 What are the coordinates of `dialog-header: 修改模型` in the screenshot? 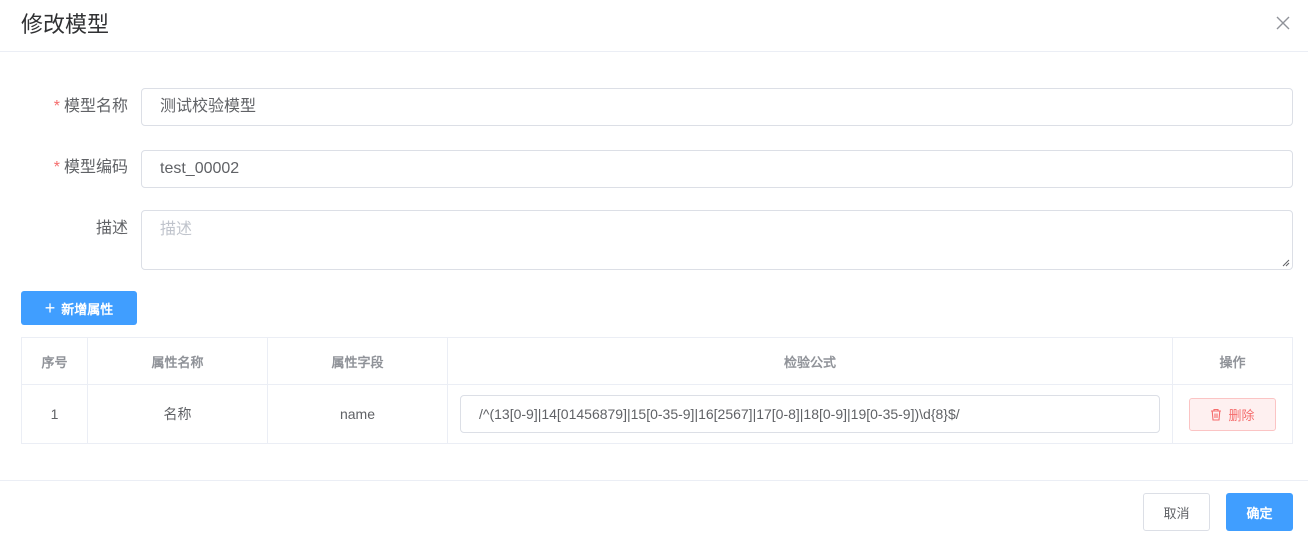 It's located at (654, 26).